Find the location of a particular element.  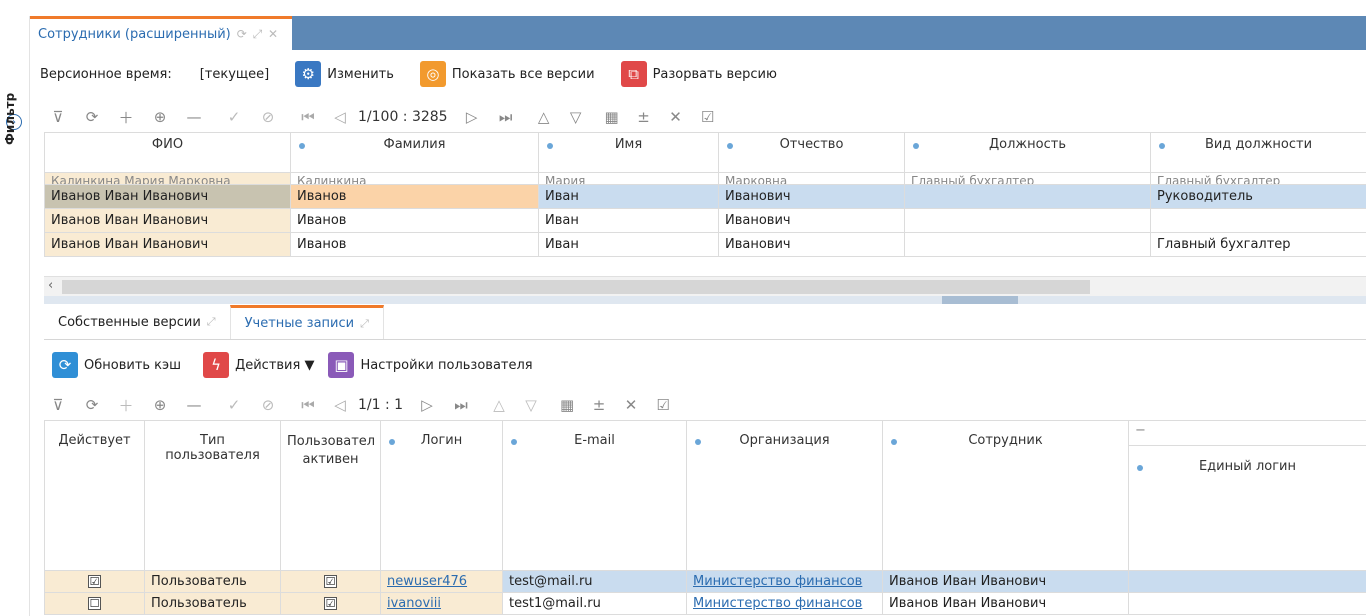

col-login: Логин is located at coordinates (441, 495).